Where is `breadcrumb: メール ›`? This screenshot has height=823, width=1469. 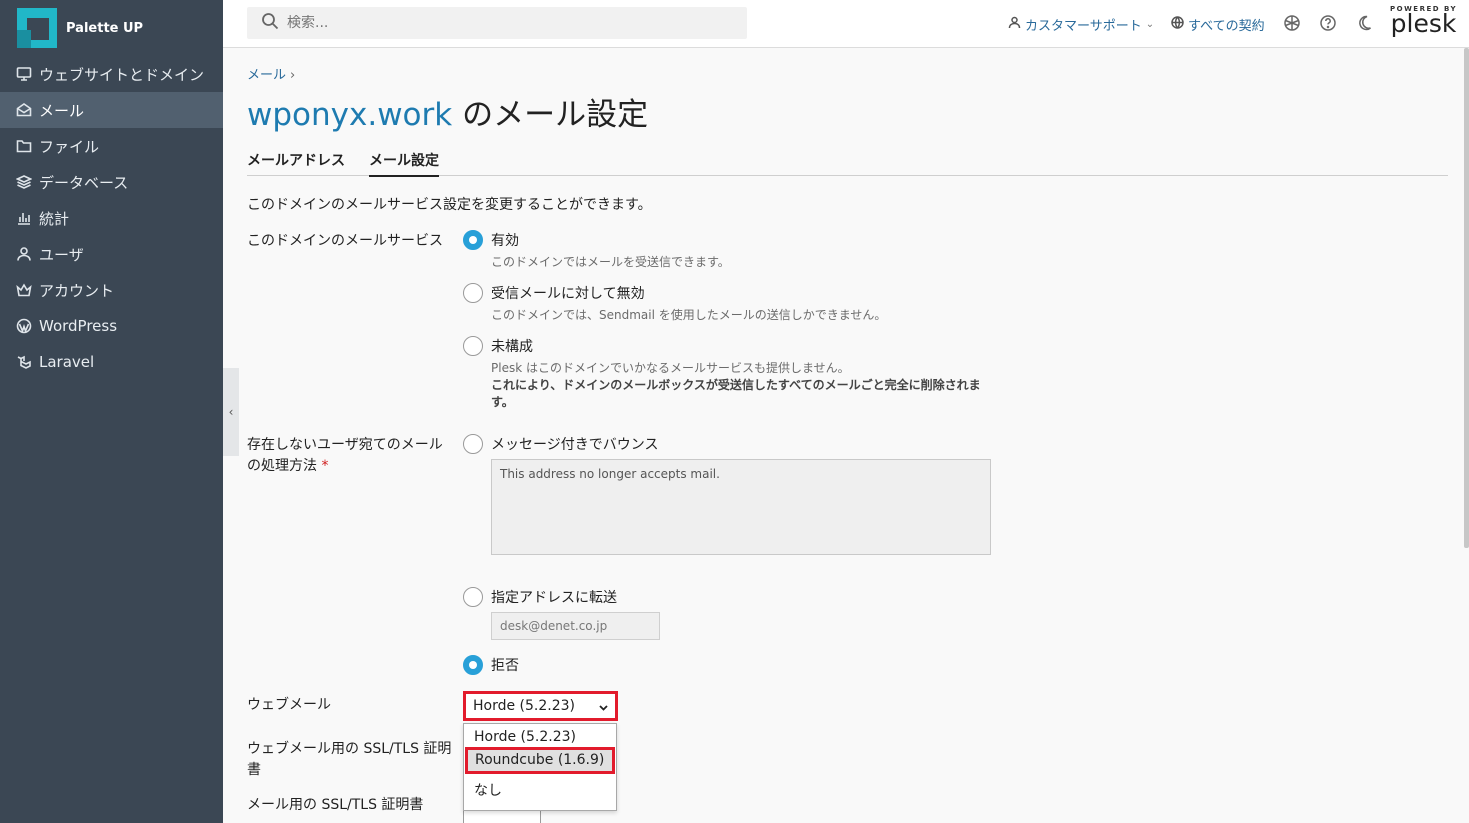 breadcrumb: メール › is located at coordinates (271, 73).